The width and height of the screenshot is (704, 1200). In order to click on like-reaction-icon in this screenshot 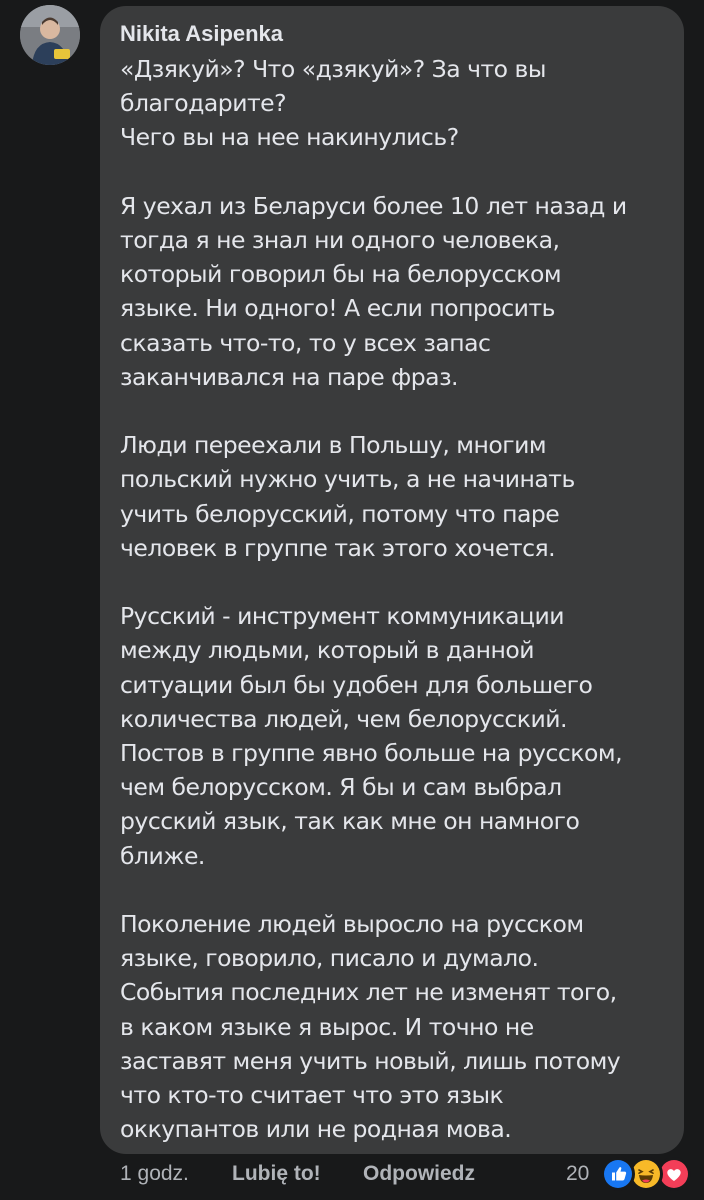, I will do `click(618, 1174)`.